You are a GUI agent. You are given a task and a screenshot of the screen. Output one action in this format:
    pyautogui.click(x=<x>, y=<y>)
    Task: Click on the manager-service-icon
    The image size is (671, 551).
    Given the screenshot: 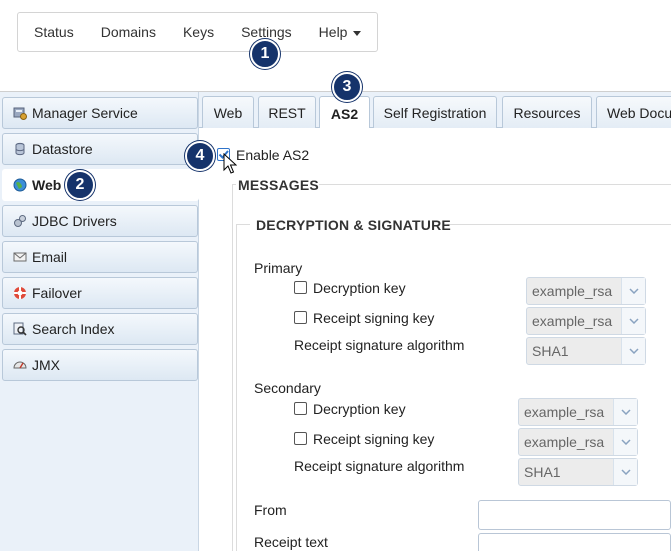 What is the action you would take?
    pyautogui.click(x=20, y=113)
    